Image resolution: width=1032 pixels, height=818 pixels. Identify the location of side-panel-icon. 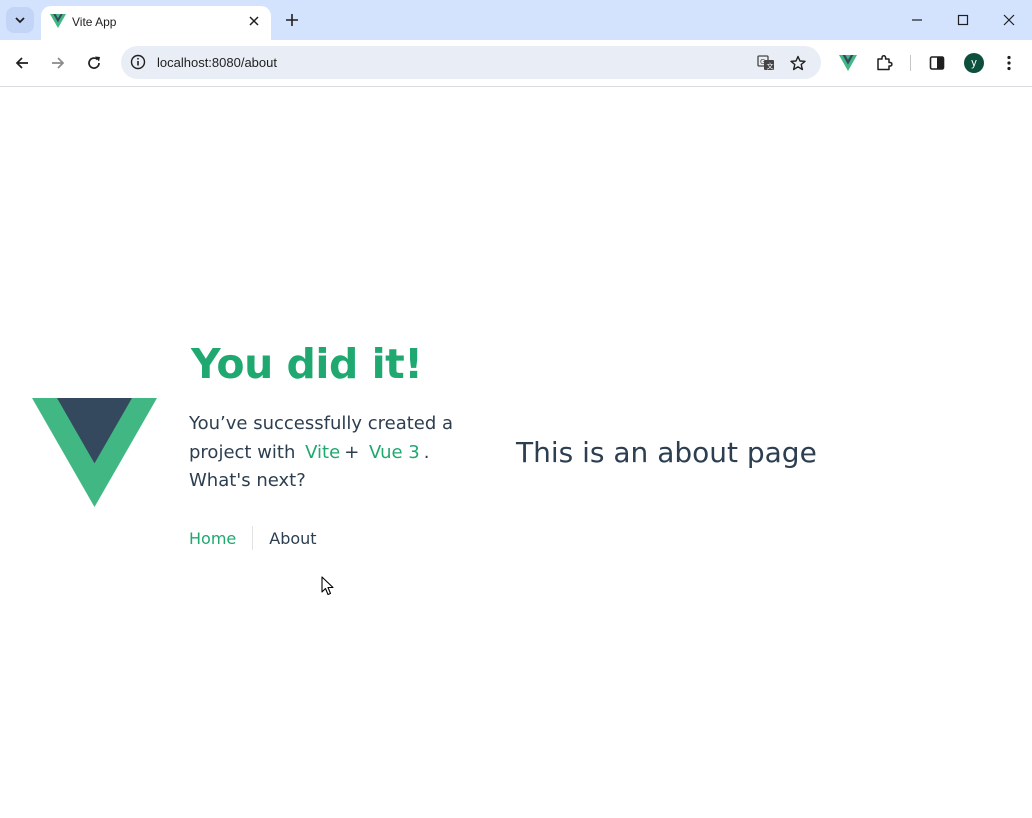
(937, 63).